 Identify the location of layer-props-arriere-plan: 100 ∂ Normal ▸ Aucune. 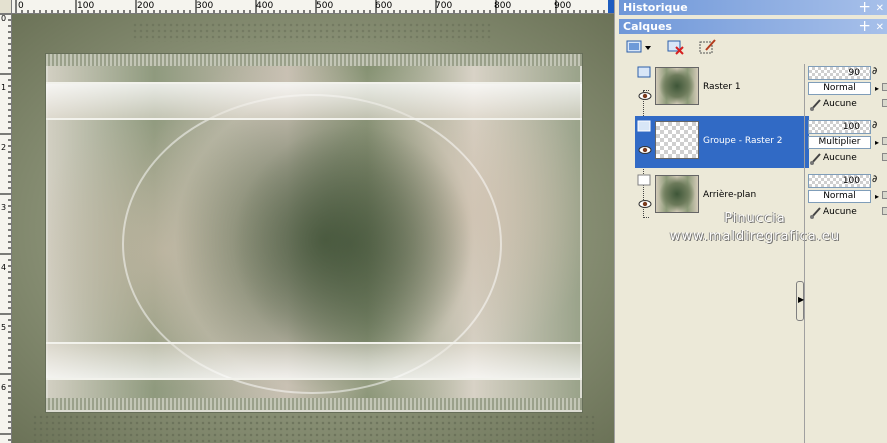
(847, 200).